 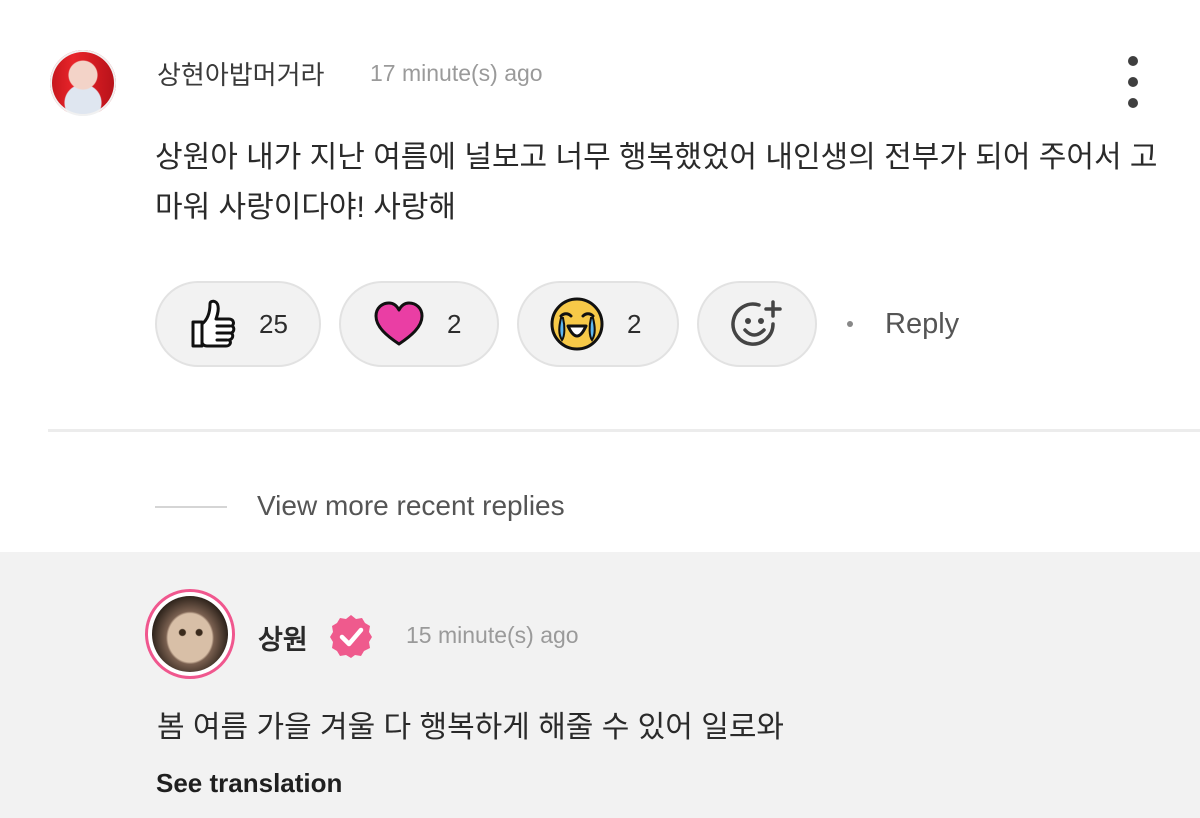 I want to click on see-translation-link: See translation, so click(x=249, y=783).